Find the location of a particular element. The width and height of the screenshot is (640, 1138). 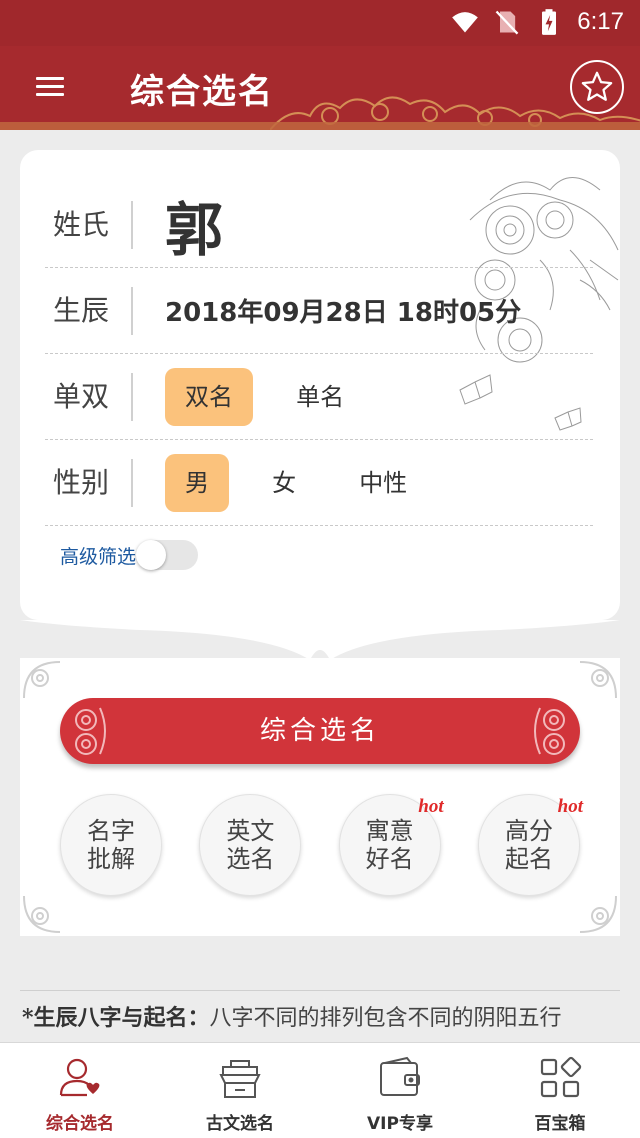

birth-value: 2018年09月28日 18时05分 is located at coordinates (327, 310).